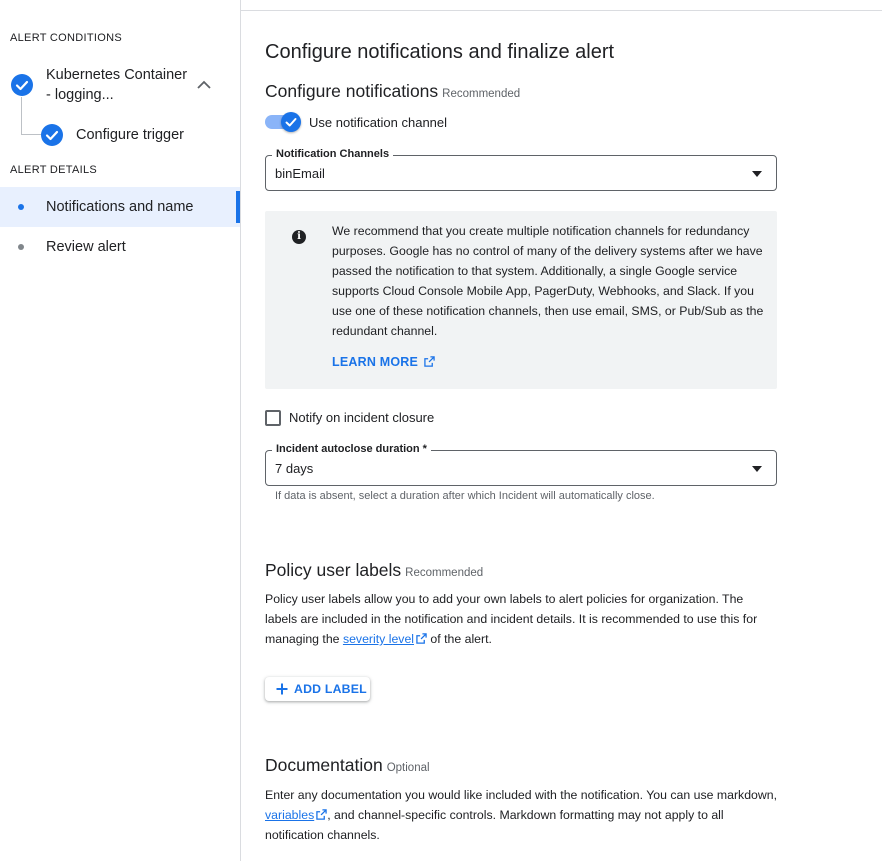 This screenshot has height=861, width=882. I want to click on condition-complete-check-icon, so click(22, 85).